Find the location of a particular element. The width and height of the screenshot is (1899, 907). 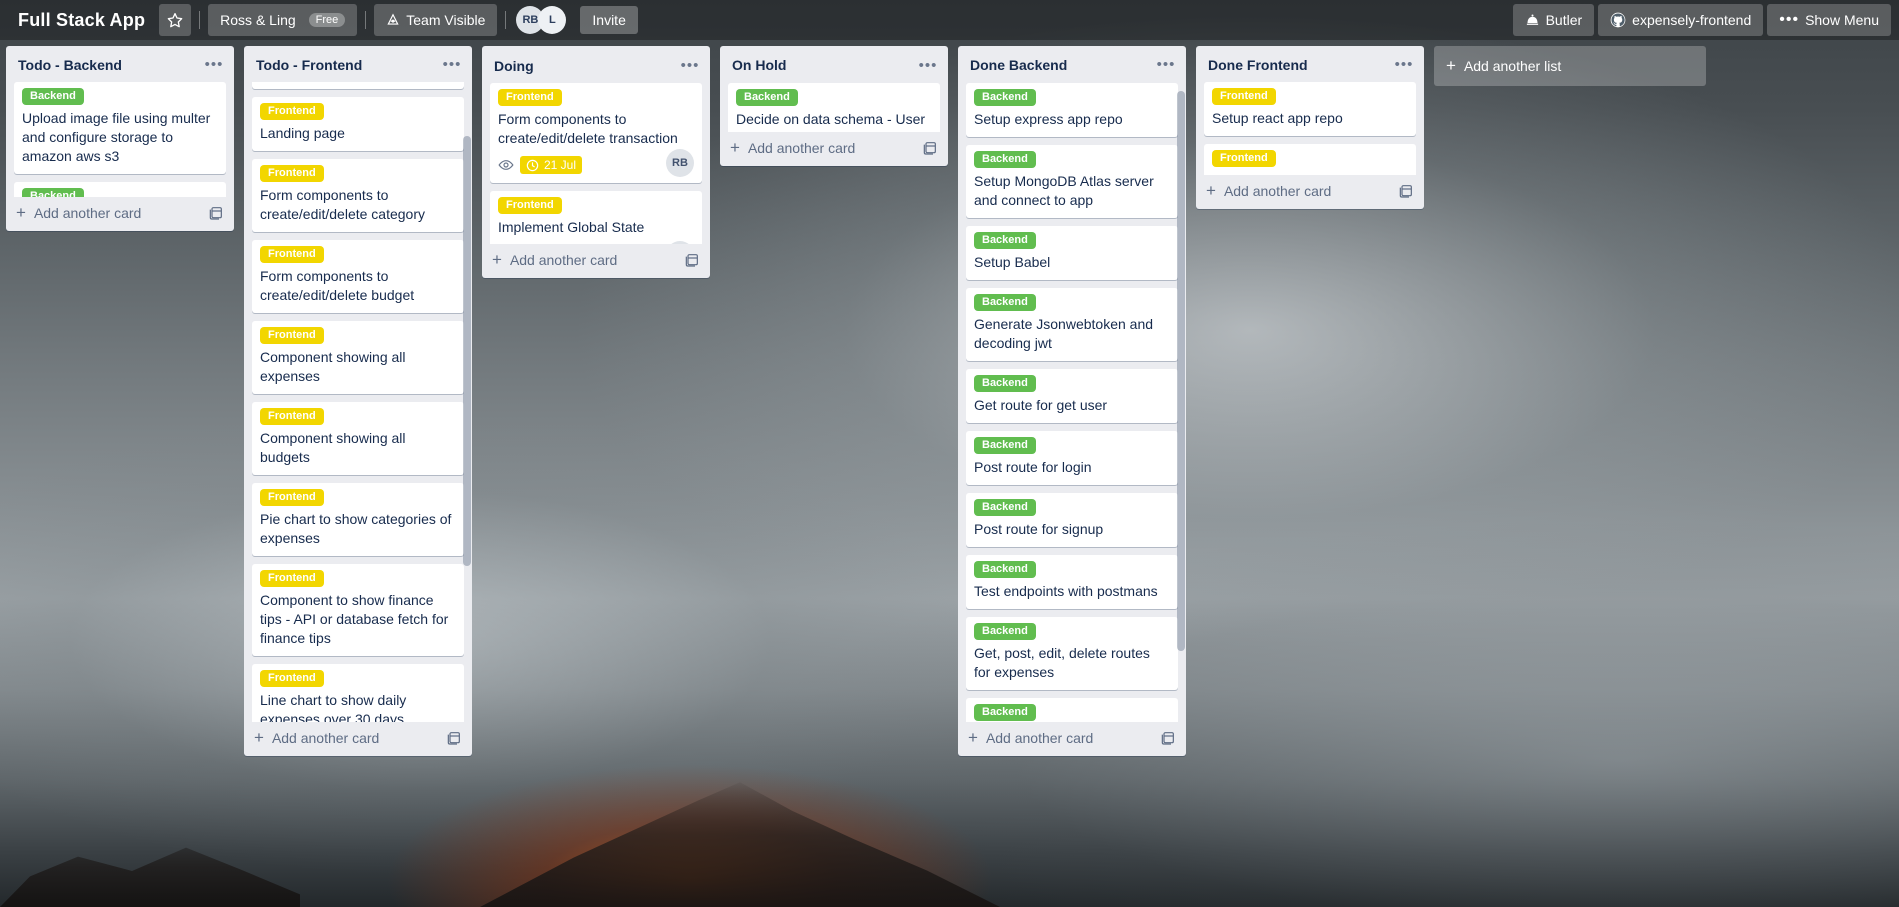

card: BackendDatabase for icons is located at coordinates (120, 189).